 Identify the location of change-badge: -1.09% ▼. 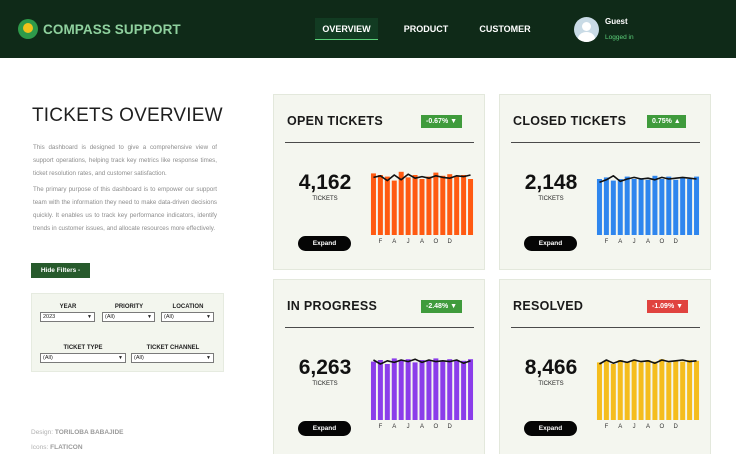
(668, 306).